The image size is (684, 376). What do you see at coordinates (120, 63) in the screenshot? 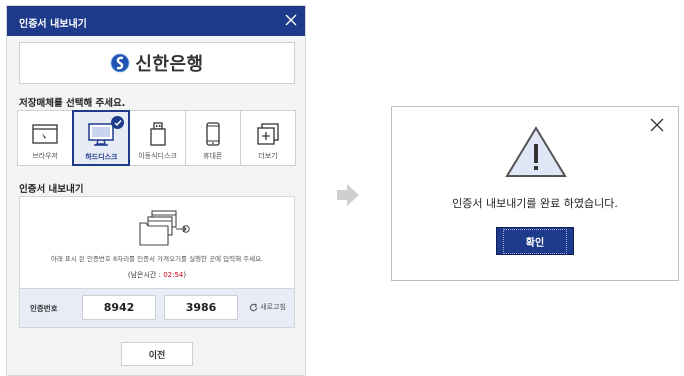
I see `shinhan-logo-icon` at bounding box center [120, 63].